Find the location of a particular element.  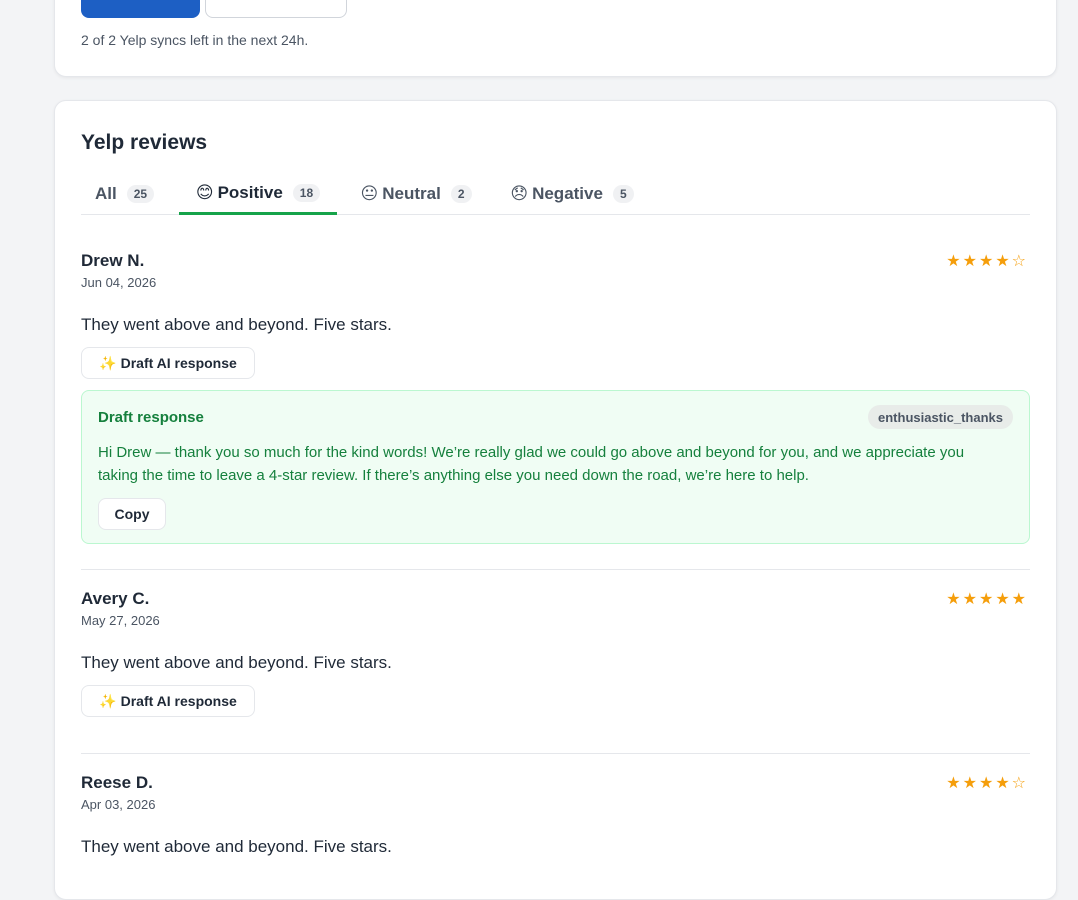

tab-label: Neutral is located at coordinates (411, 193).